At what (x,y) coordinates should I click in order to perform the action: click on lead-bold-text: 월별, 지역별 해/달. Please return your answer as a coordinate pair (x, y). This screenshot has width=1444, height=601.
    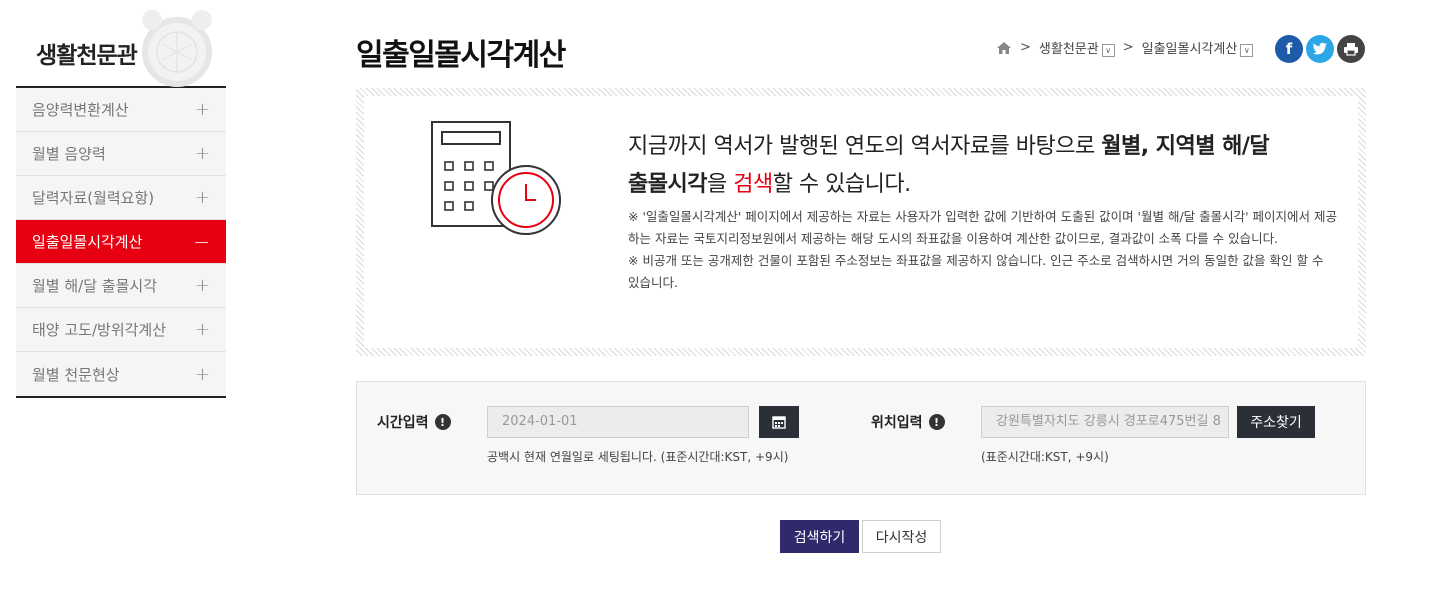
    Looking at the image, I should click on (1185, 146).